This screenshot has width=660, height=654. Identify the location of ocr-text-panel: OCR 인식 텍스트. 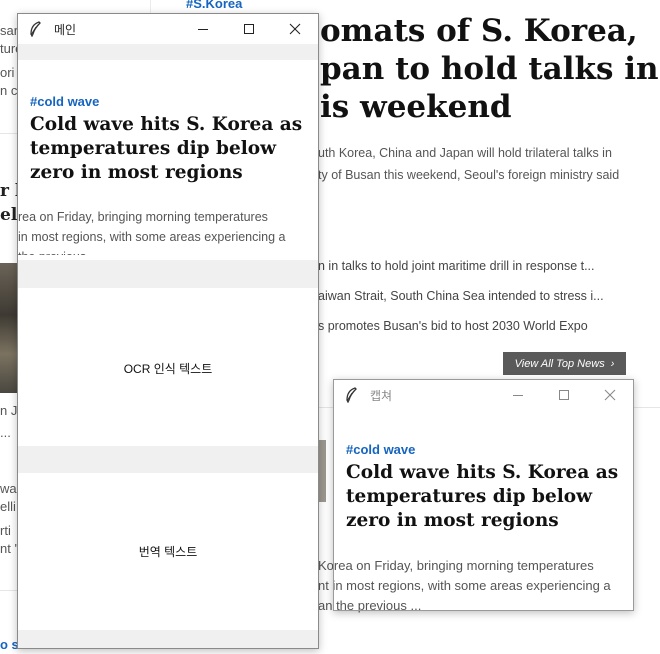
(168, 367).